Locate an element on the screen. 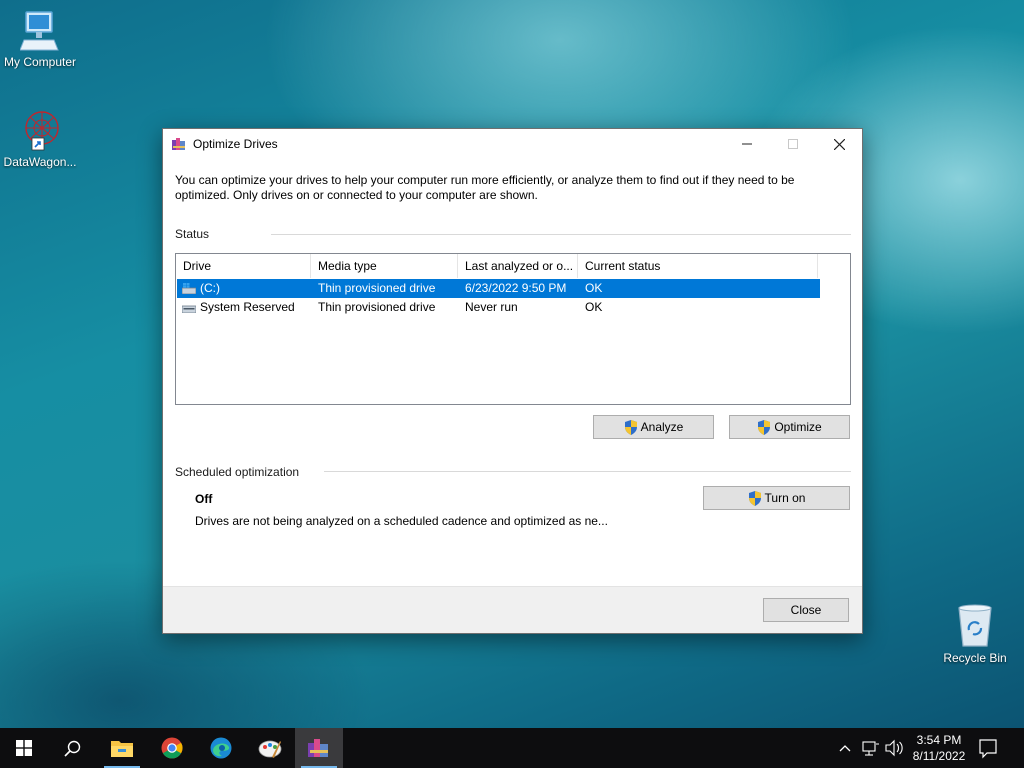  column-header-current-status: Current status is located at coordinates (698, 266).